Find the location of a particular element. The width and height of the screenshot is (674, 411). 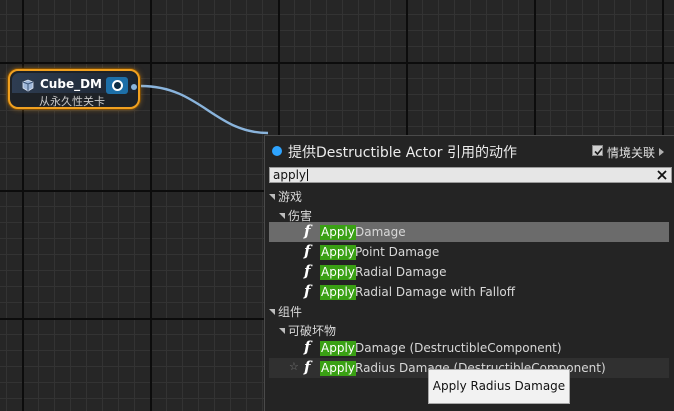

checkmark-icon is located at coordinates (598, 151).